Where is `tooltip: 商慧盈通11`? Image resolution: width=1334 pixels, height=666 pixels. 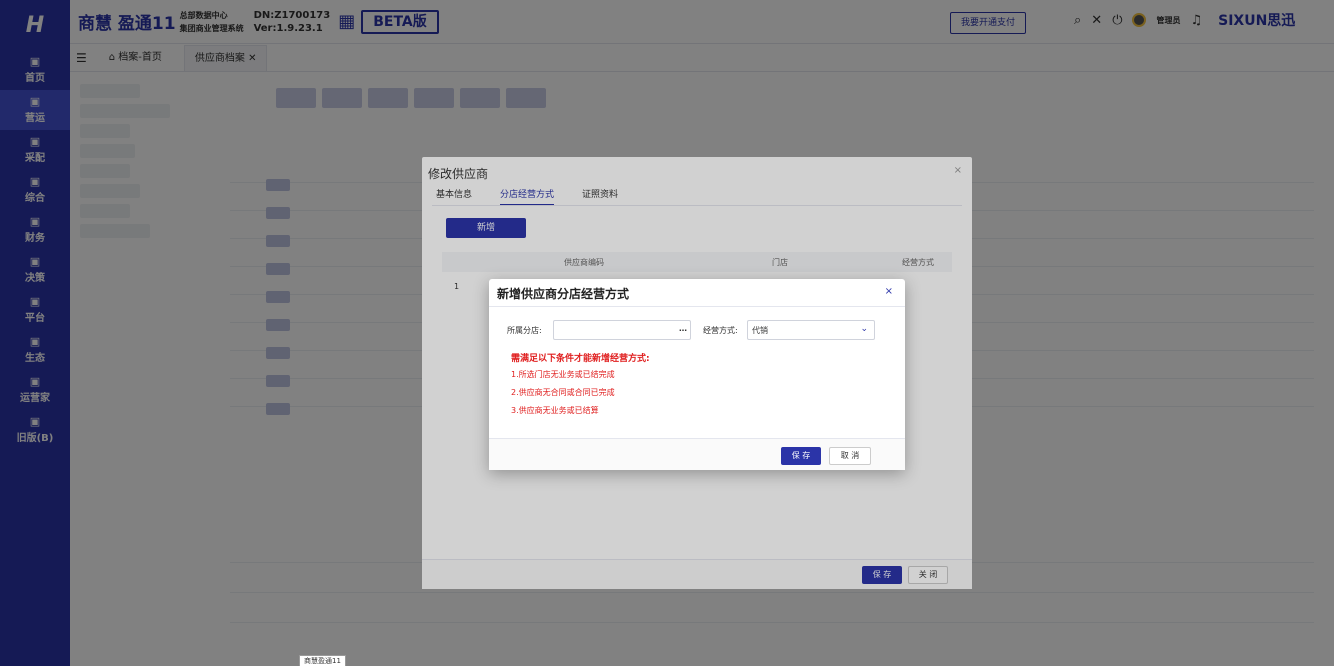 tooltip: 商慧盈通11 is located at coordinates (322, 660).